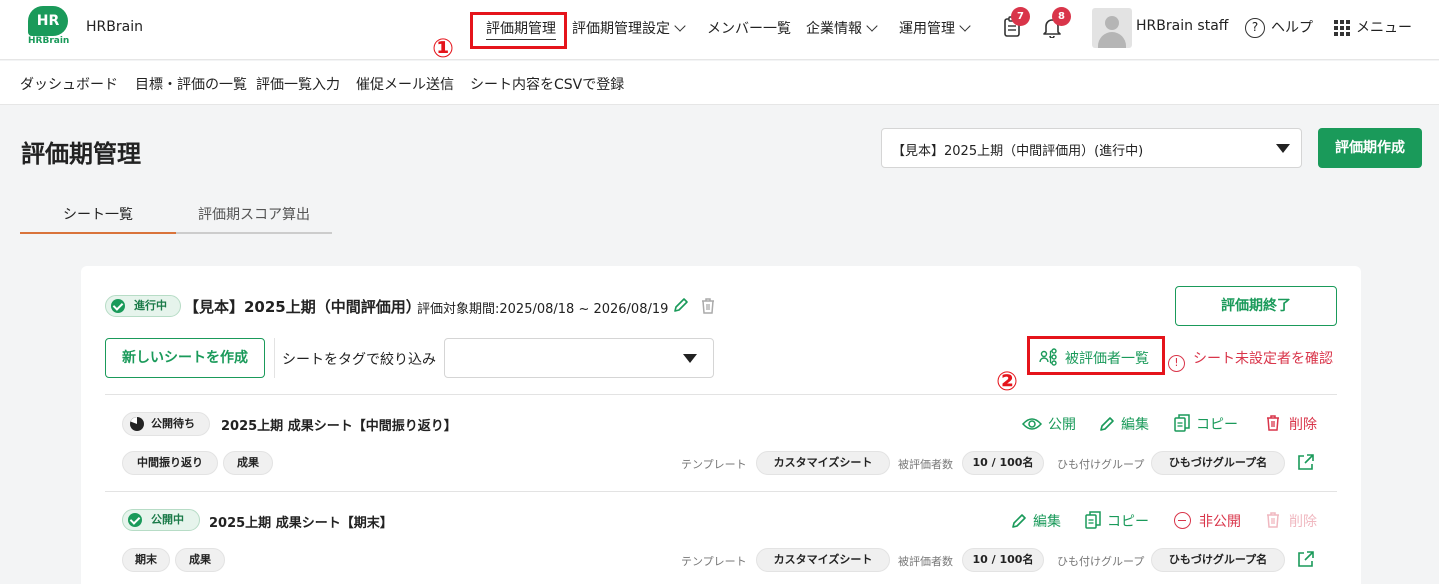  I want to click on copy-icon, so click(1093, 520).